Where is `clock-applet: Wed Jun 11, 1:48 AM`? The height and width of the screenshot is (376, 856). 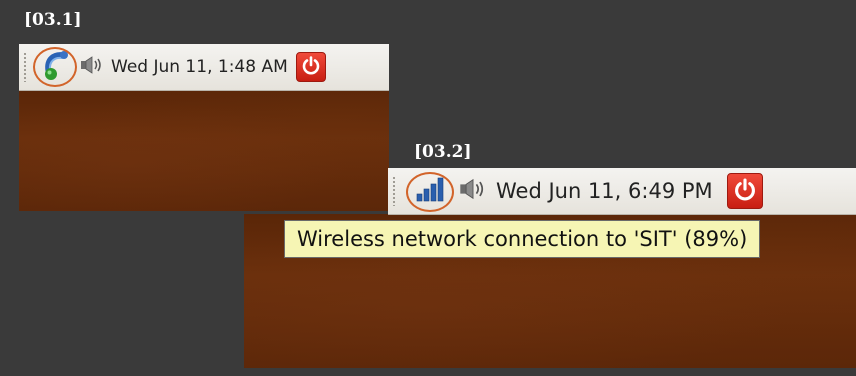 clock-applet: Wed Jun 11, 1:48 AM is located at coordinates (199, 67).